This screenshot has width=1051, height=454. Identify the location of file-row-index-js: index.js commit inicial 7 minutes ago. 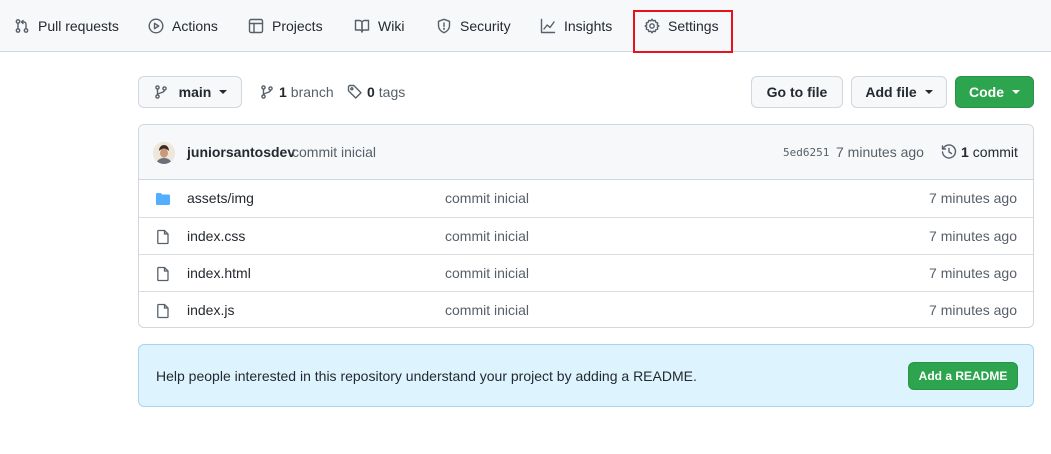
(586, 309).